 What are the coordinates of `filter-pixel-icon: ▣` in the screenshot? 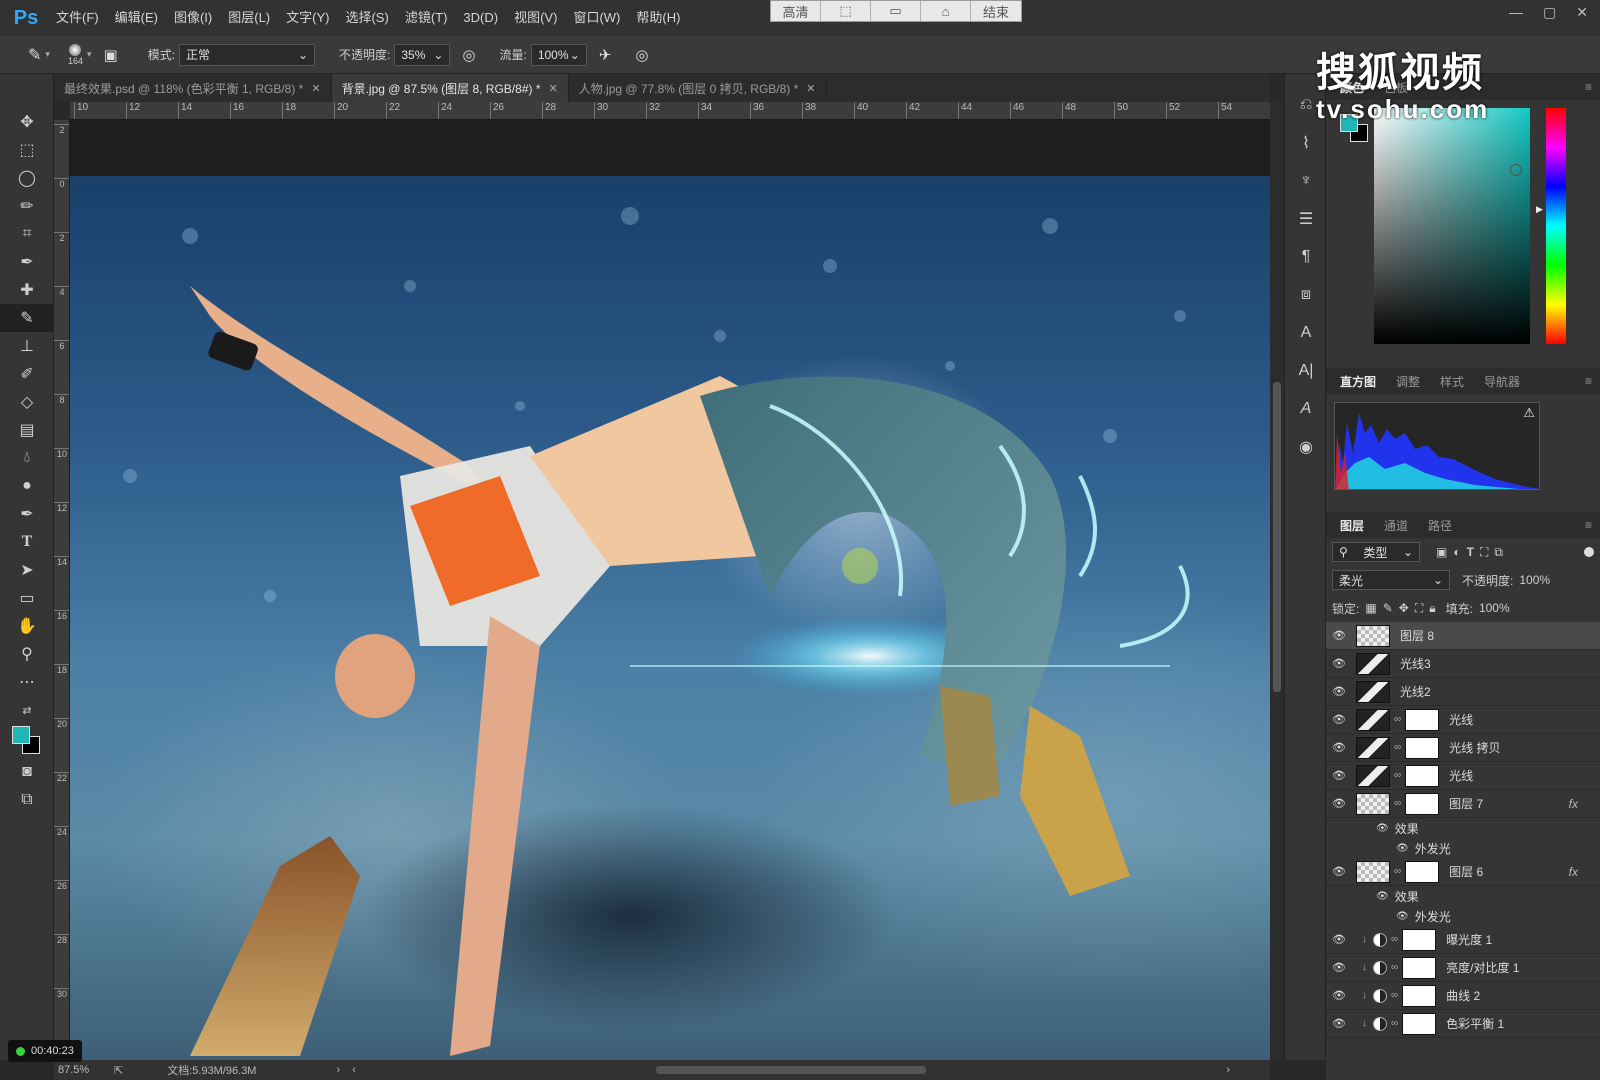 It's located at (1441, 552).